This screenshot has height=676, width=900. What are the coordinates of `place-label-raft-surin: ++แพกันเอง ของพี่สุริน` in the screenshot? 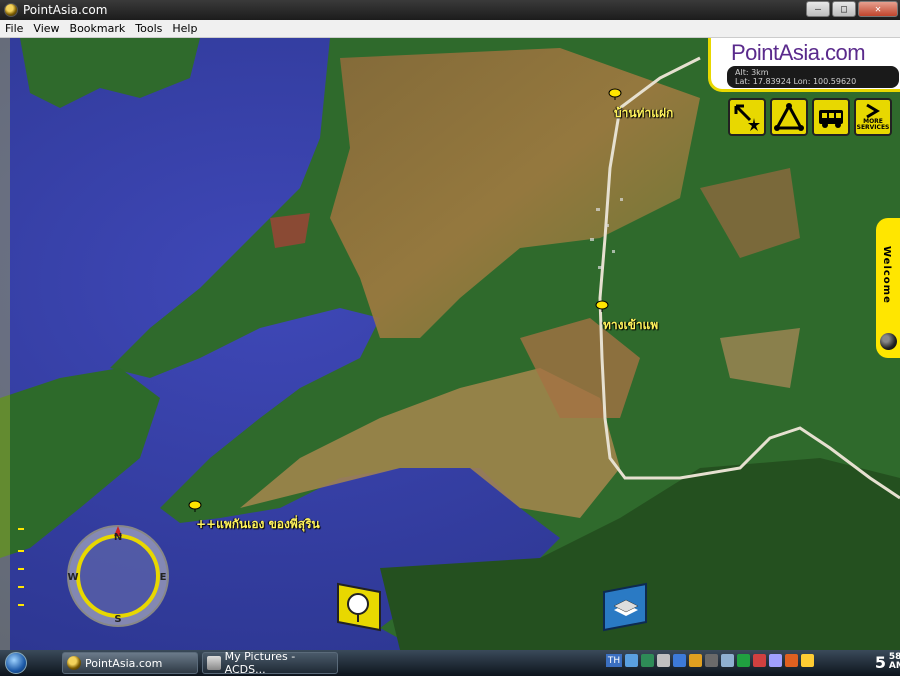 It's located at (258, 524).